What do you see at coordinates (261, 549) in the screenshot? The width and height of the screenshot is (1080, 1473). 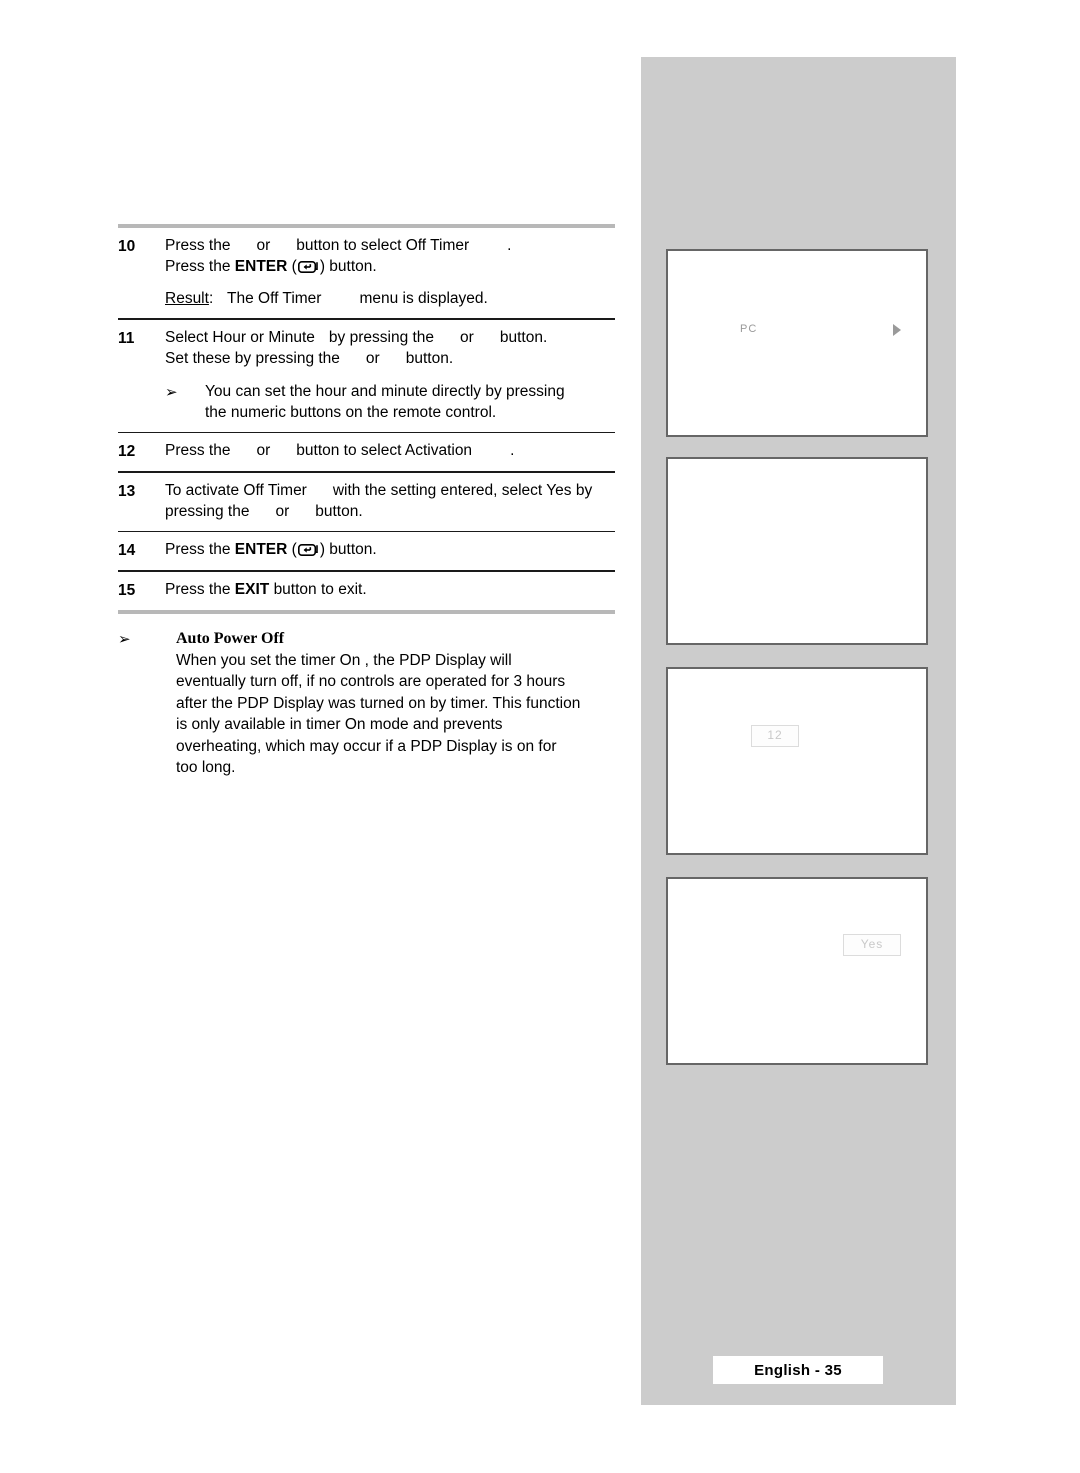 I see `step-14-enter-keyword: ENTER` at bounding box center [261, 549].